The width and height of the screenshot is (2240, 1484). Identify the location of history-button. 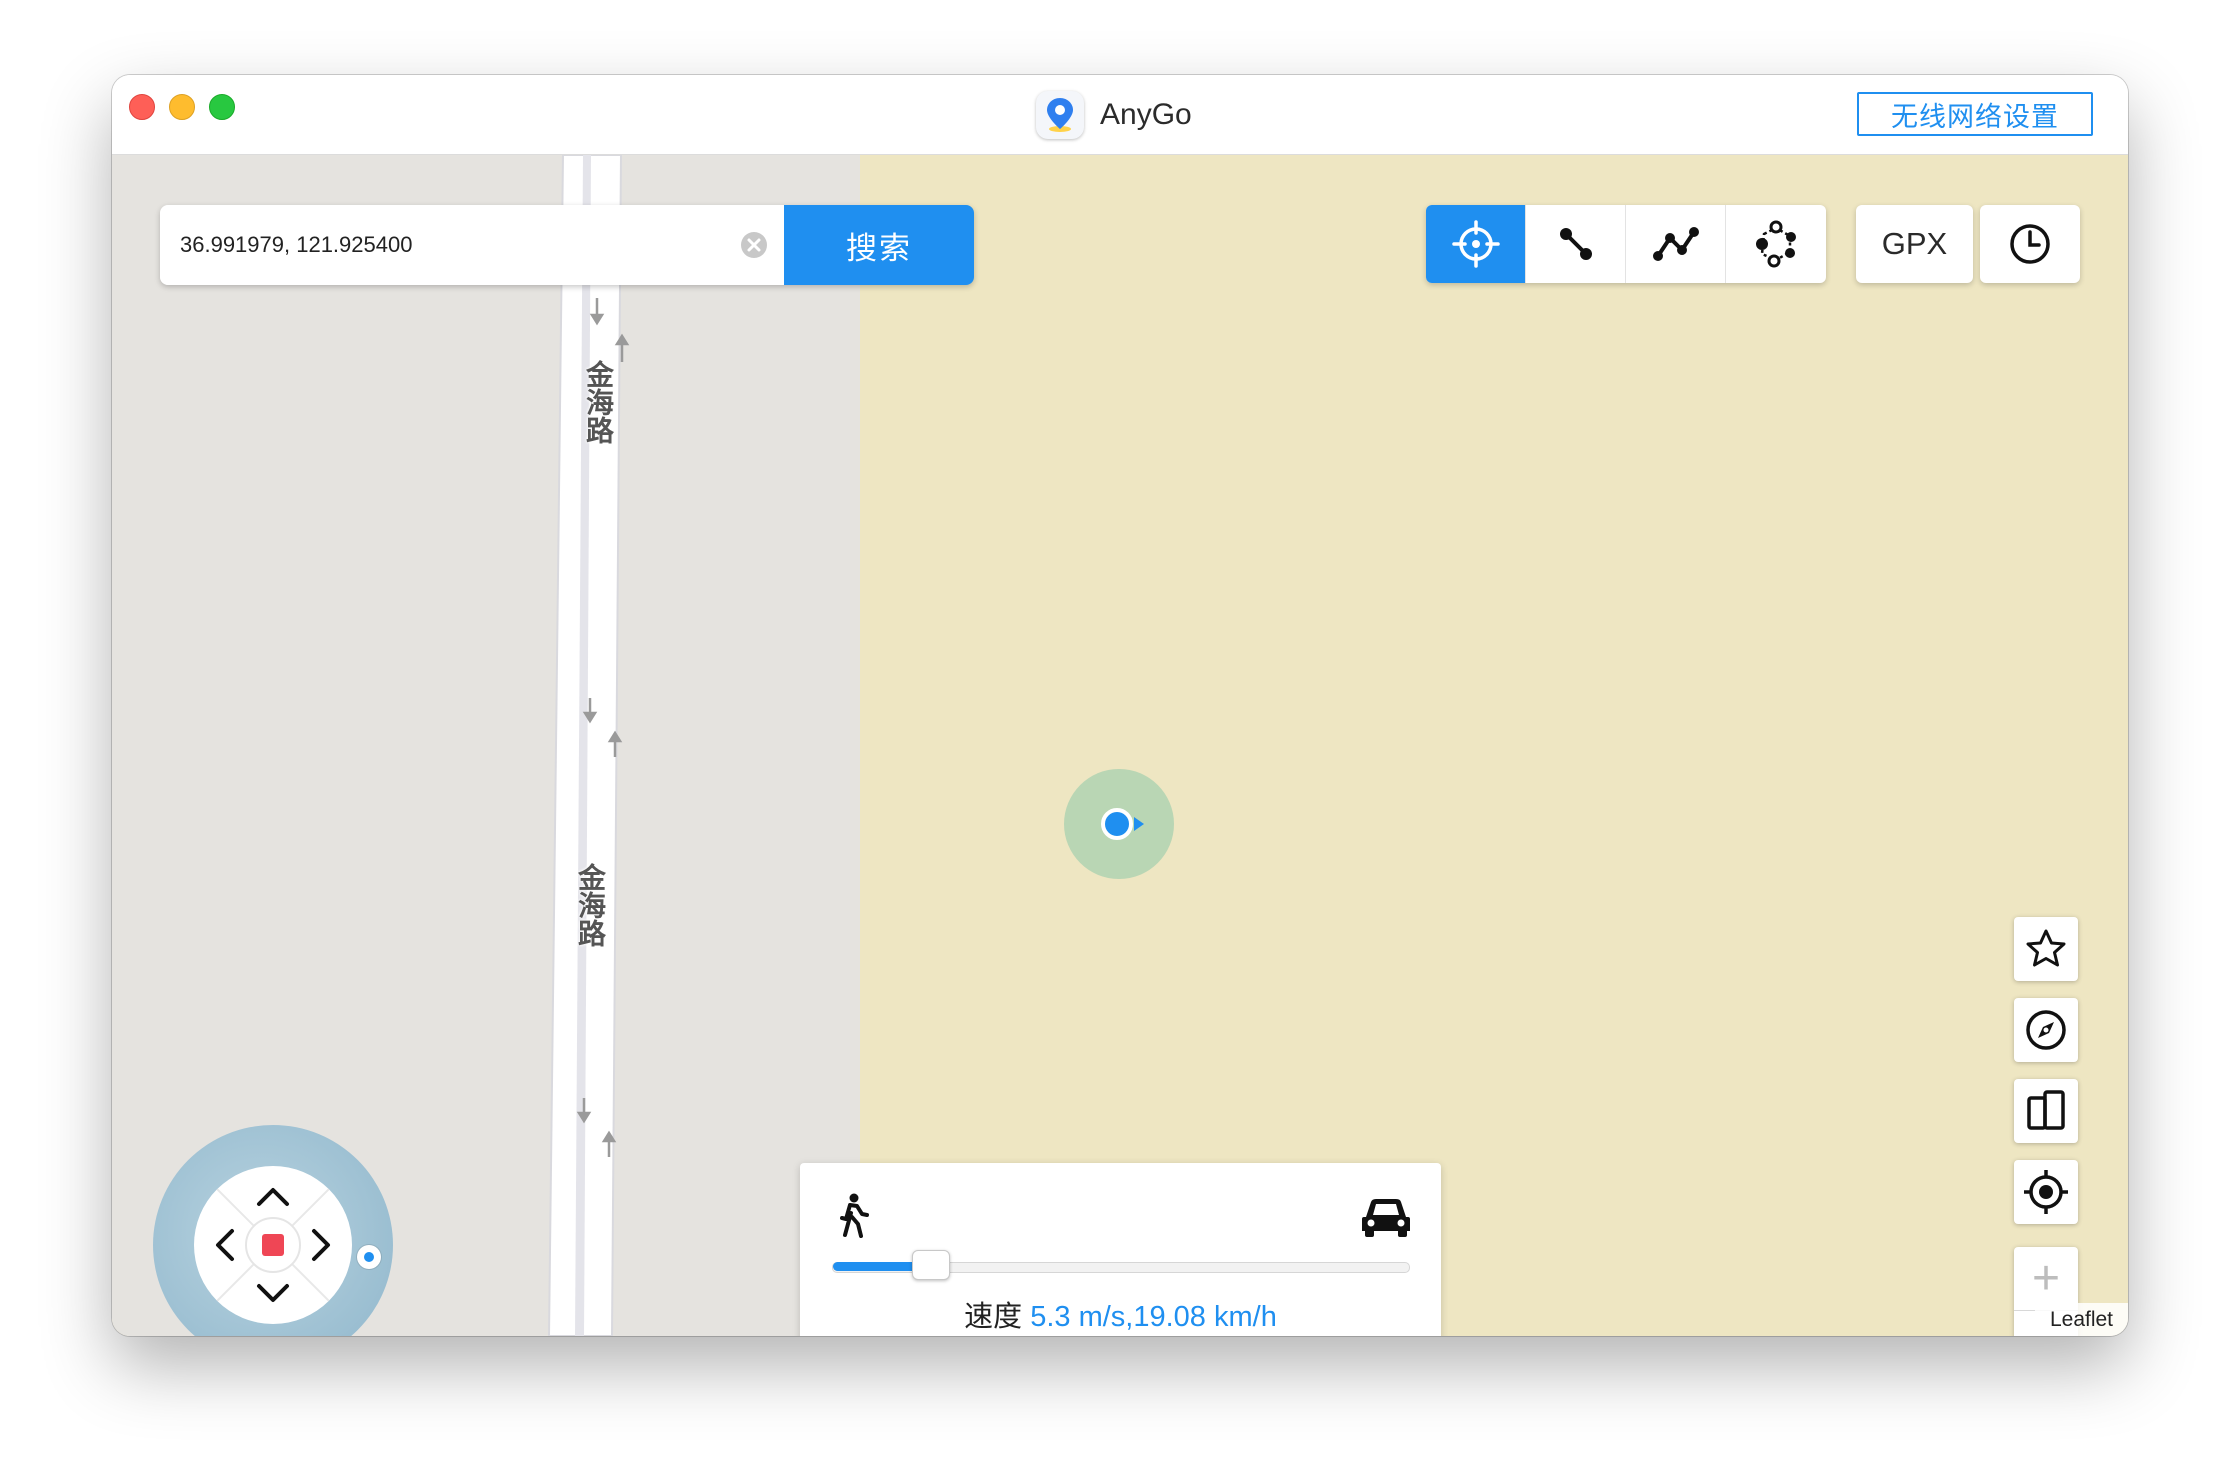
(2030, 244).